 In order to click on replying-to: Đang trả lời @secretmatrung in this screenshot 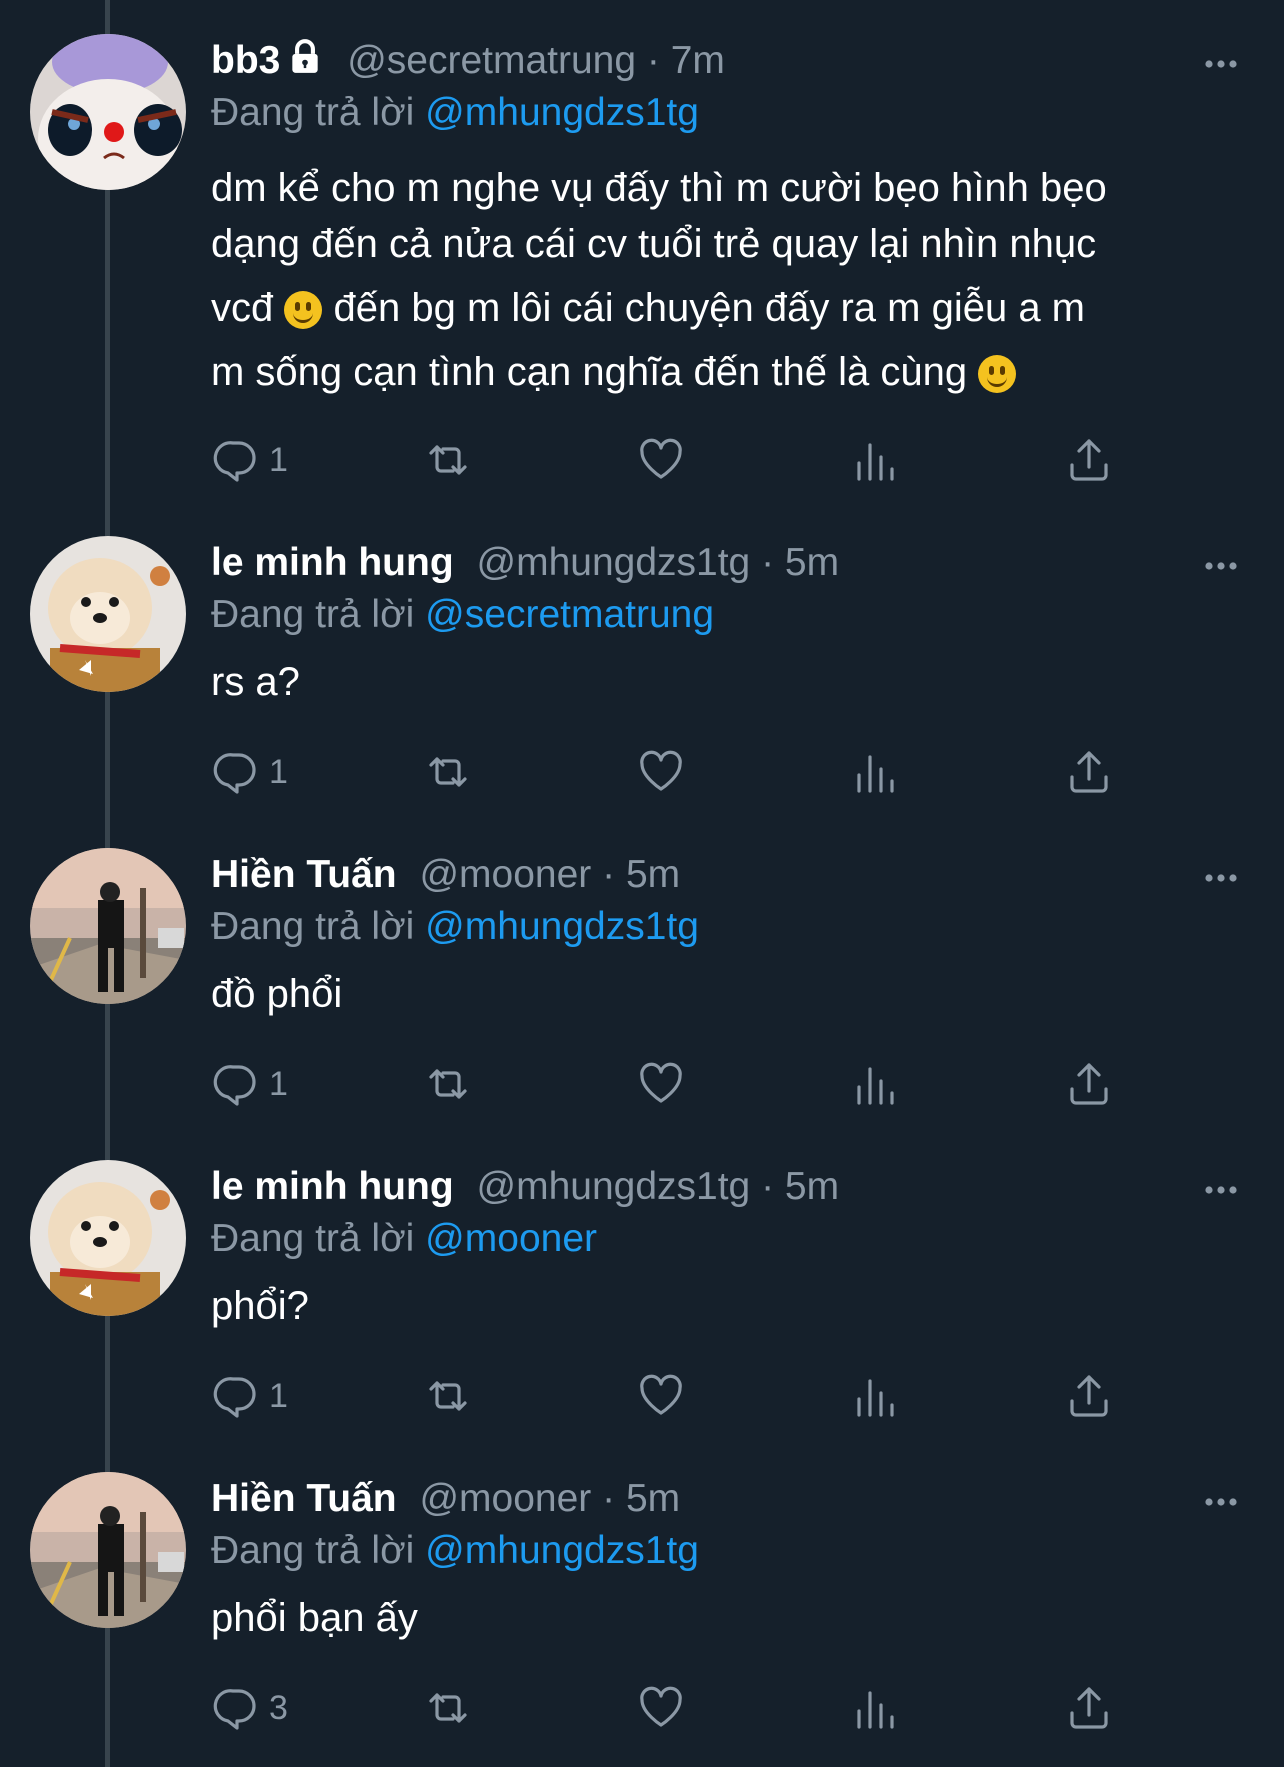, I will do `click(462, 615)`.